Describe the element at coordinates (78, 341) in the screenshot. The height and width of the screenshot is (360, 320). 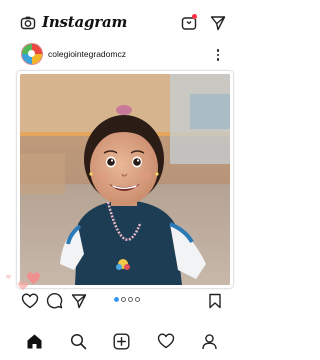
I see `search-icon` at that location.